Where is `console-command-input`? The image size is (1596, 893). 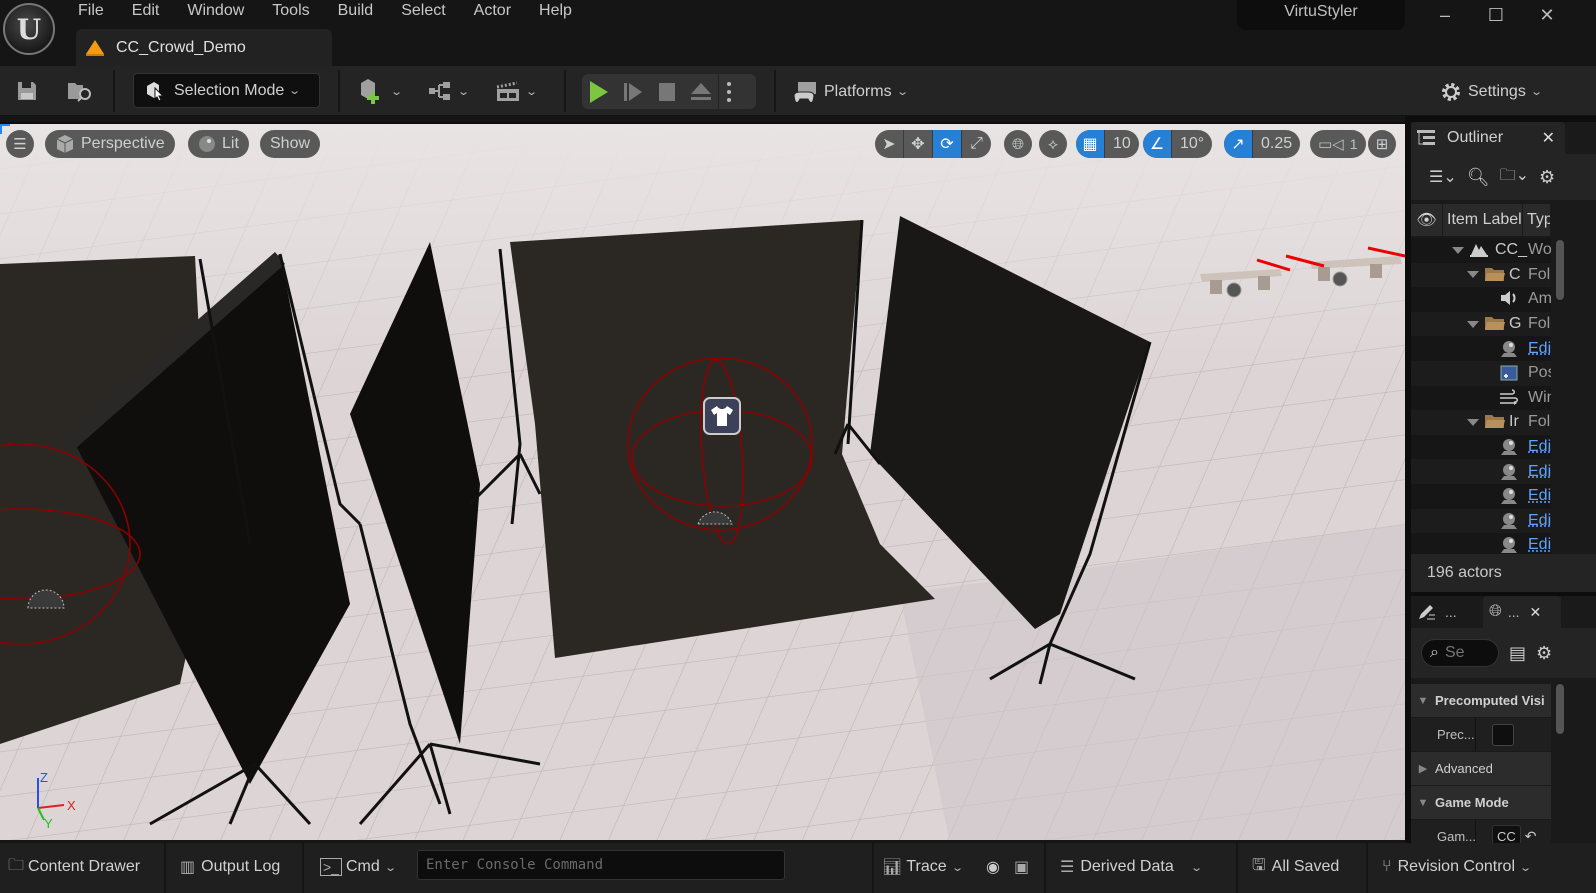
console-command-input is located at coordinates (601, 865).